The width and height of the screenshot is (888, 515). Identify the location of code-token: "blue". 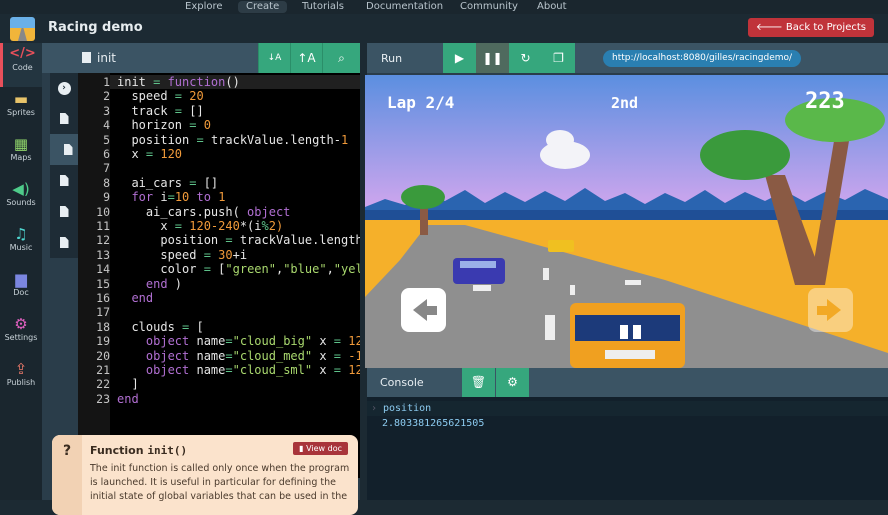
(305, 269).